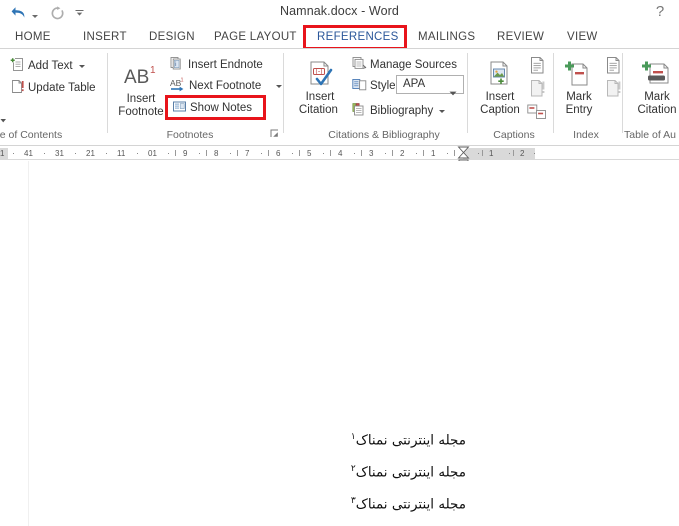 The height and width of the screenshot is (526, 679). I want to click on insert-endnote-button: i Insert Endnote, so click(216, 65).